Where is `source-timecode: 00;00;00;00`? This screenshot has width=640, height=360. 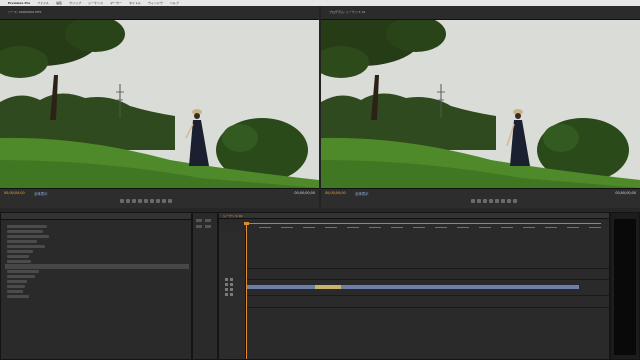
source-timecode: 00;00;00;00 is located at coordinates (14, 193).